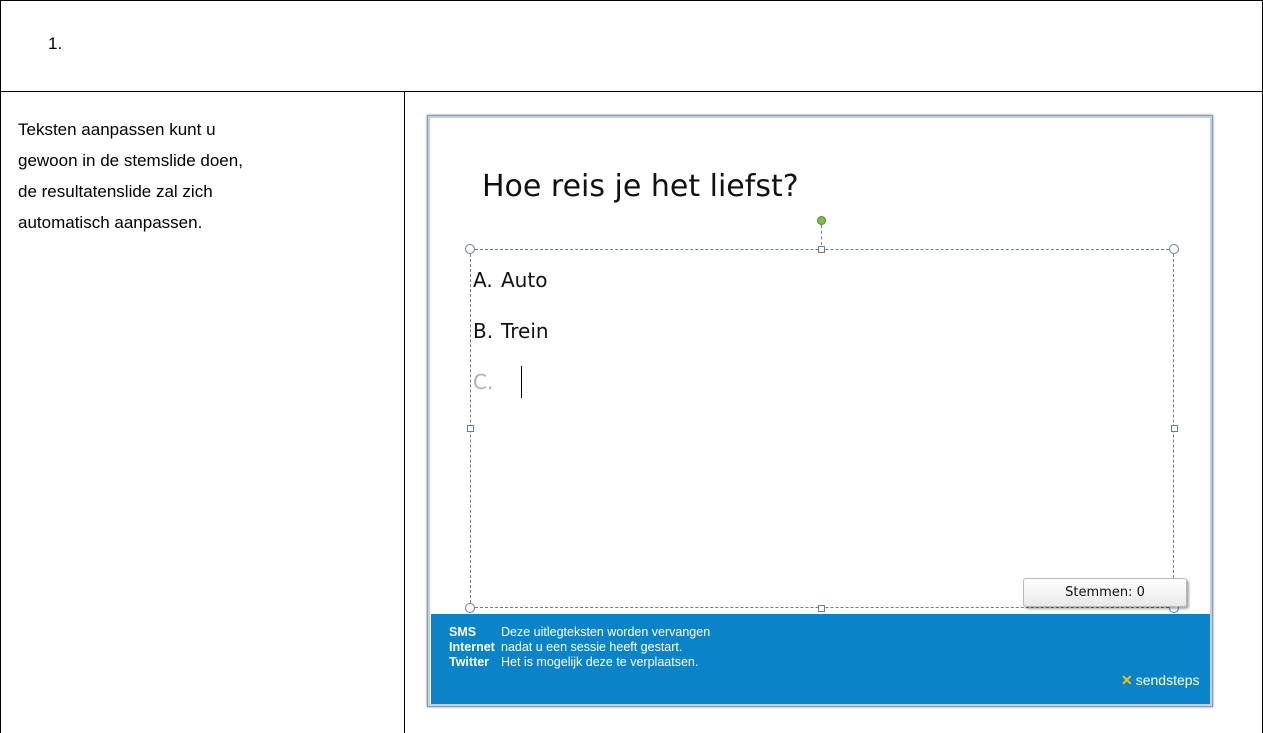  Describe the element at coordinates (606, 632) in the screenshot. I see `footer-text: Deze uitlegteksten worden vervangen` at that location.